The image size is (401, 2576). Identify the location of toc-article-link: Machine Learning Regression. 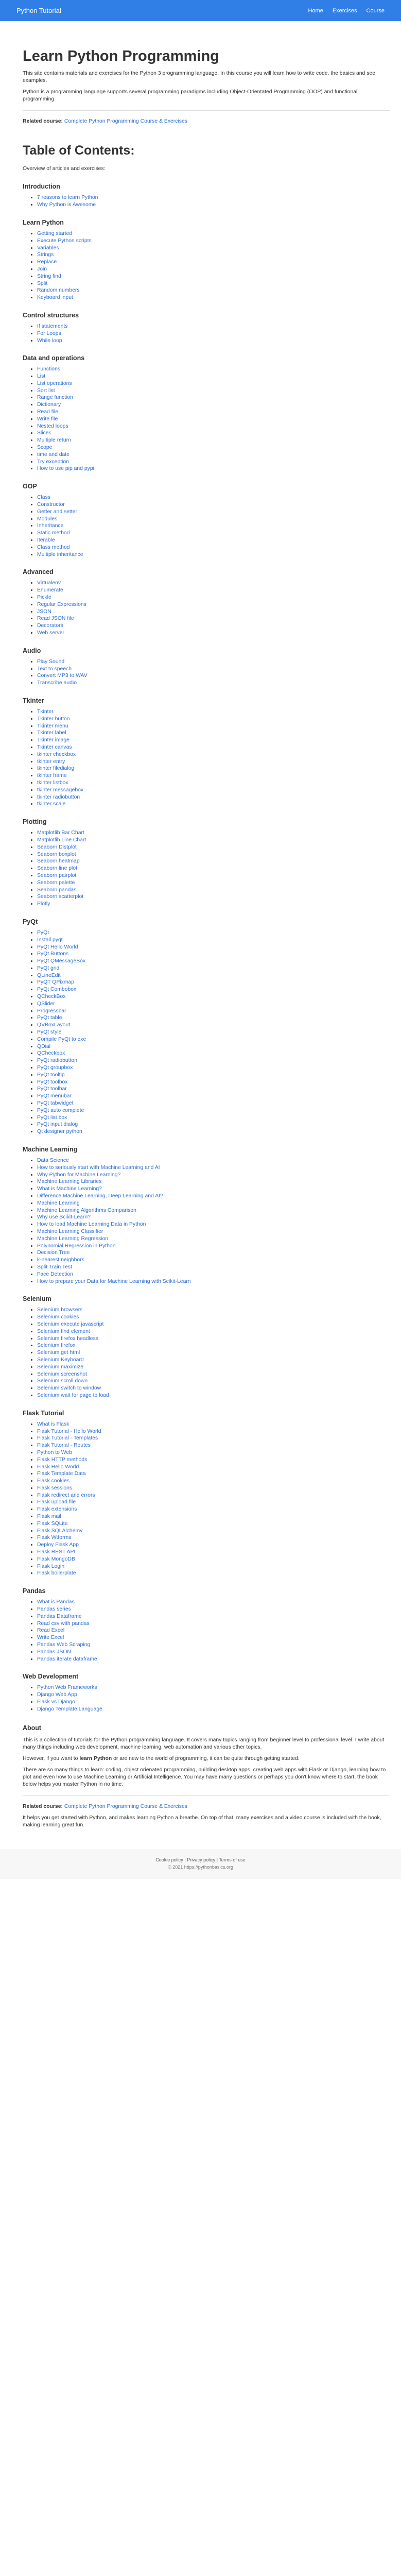
(72, 1239).